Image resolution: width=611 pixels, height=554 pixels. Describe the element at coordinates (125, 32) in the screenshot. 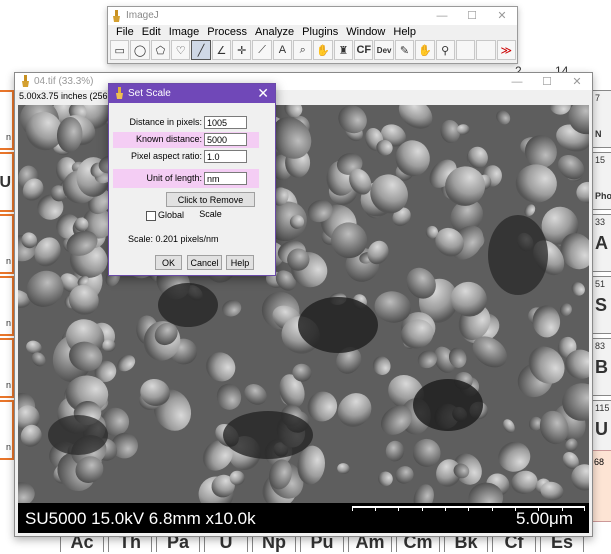

I see `menu-file: File` at that location.